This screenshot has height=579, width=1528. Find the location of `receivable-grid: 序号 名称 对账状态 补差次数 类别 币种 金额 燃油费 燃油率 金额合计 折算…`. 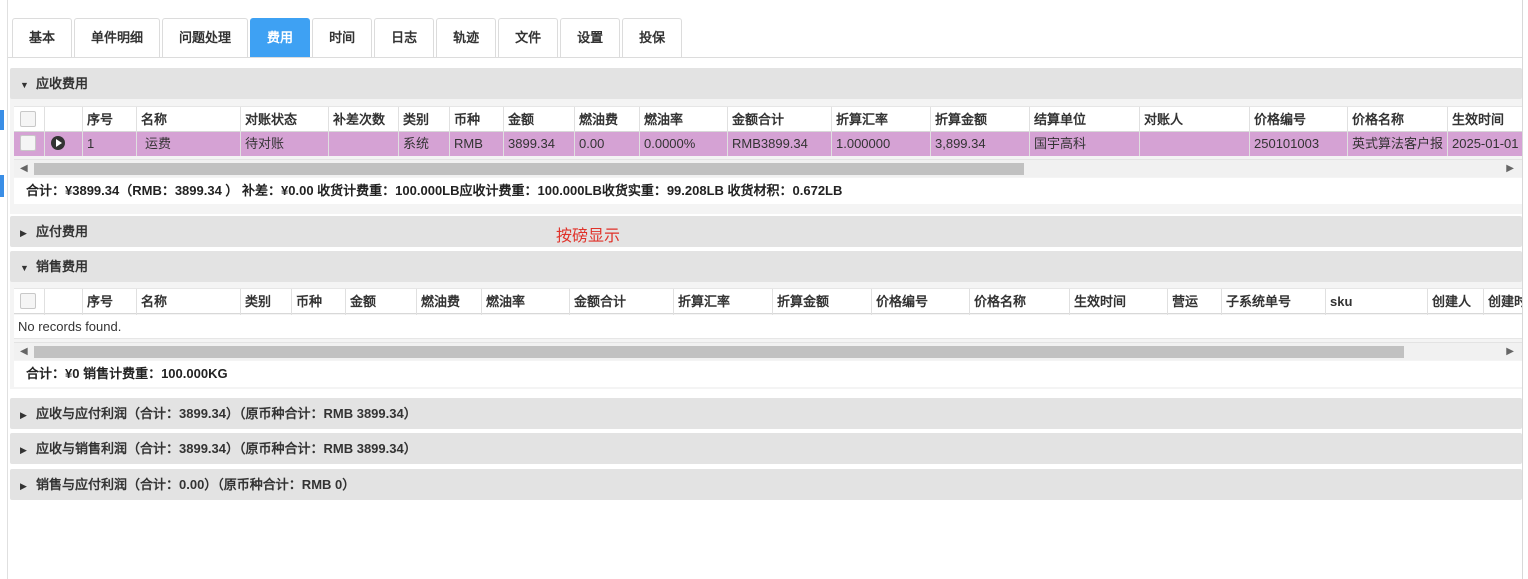

receivable-grid: 序号 名称 对账状态 补差次数 类别 币种 金额 燃油费 燃油率 金额合计 折算… is located at coordinates (768, 132).